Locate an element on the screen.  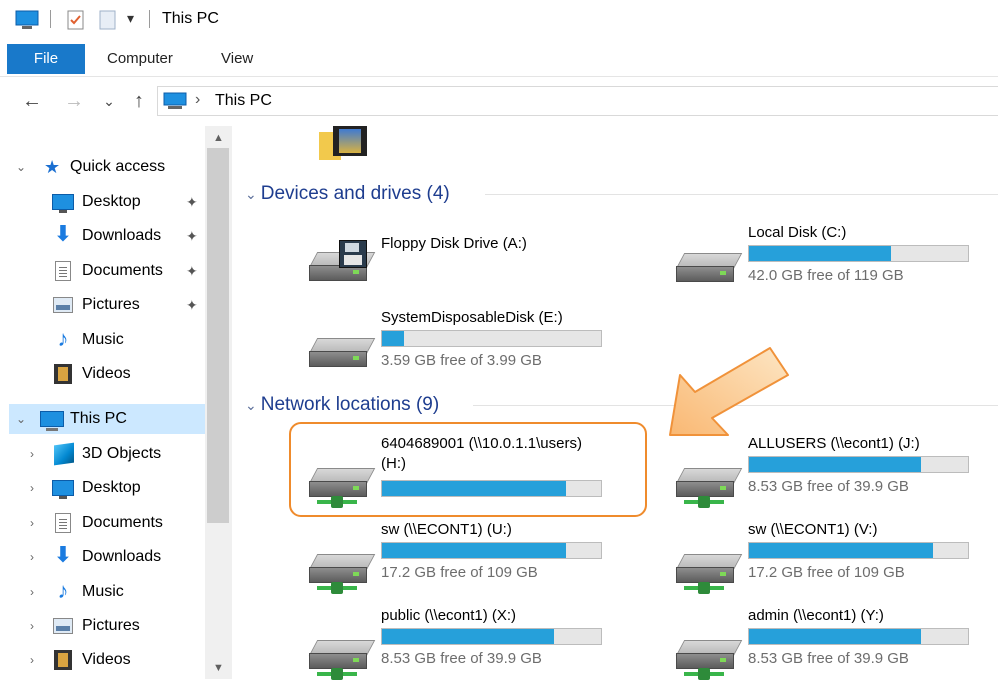
sidebar-item-pictures-pc: › Pictures is located at coordinates (102, 626).